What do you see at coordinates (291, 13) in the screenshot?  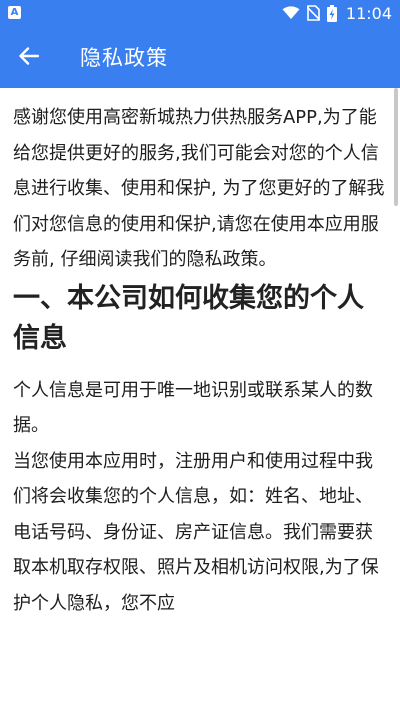 I see `wifi-icon` at bounding box center [291, 13].